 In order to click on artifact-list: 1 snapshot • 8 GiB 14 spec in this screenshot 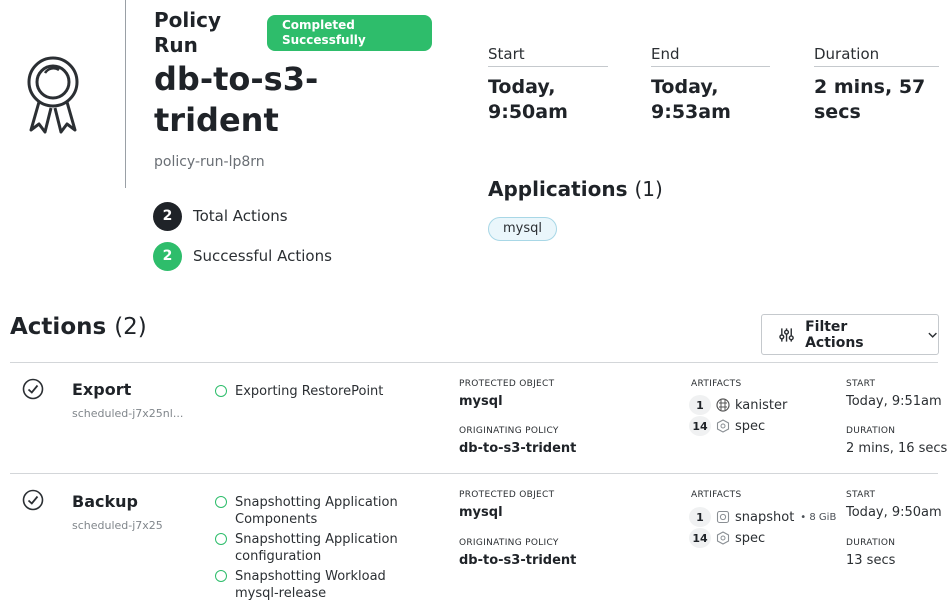, I will do `click(762, 527)`.